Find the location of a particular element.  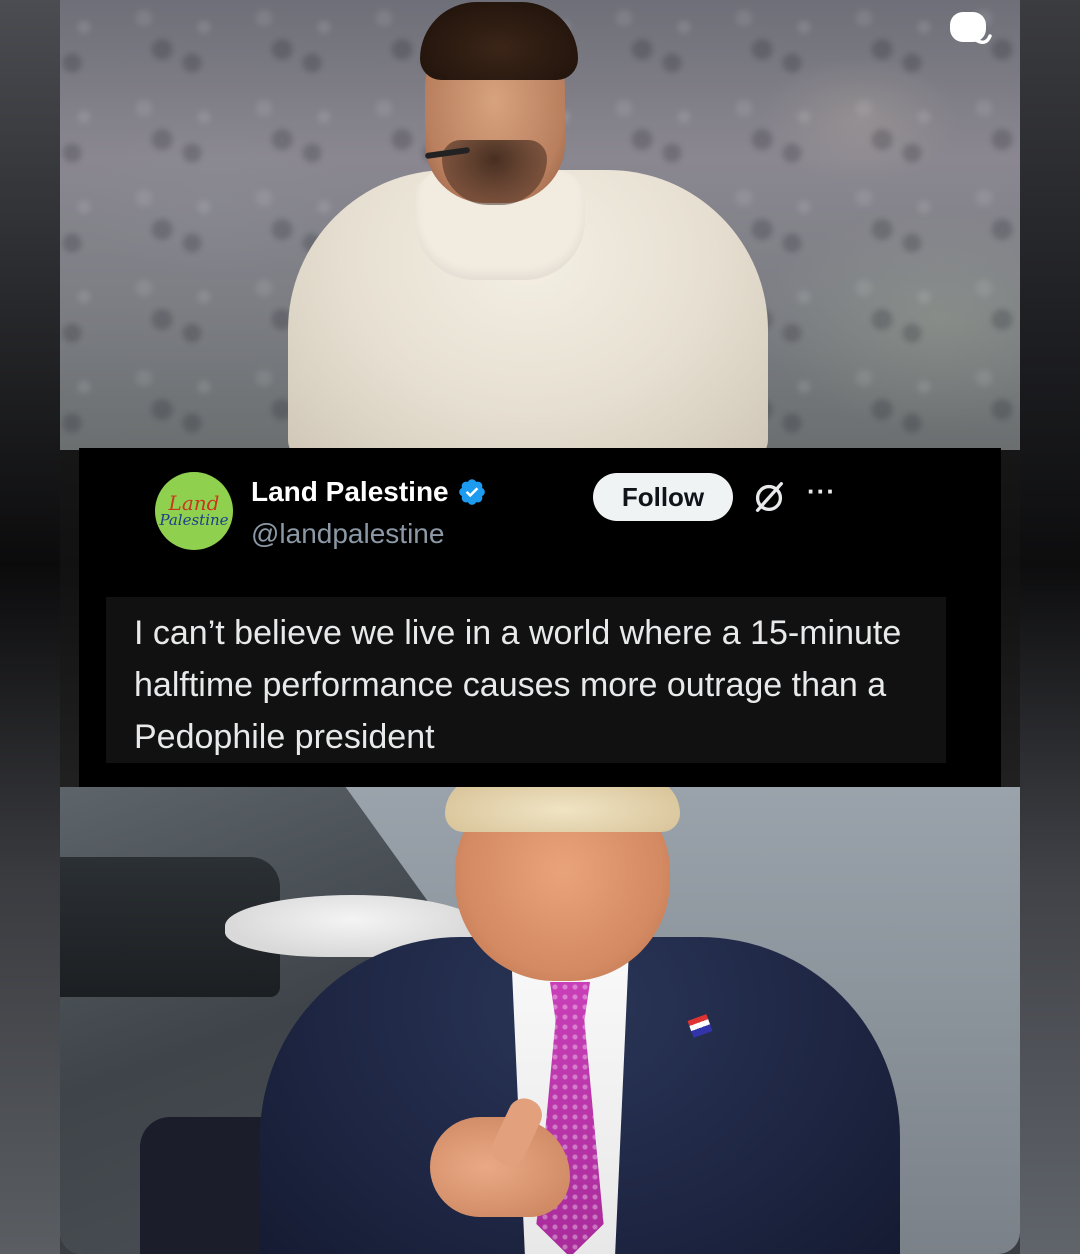

more-options-icon: ··· is located at coordinates (821, 491).